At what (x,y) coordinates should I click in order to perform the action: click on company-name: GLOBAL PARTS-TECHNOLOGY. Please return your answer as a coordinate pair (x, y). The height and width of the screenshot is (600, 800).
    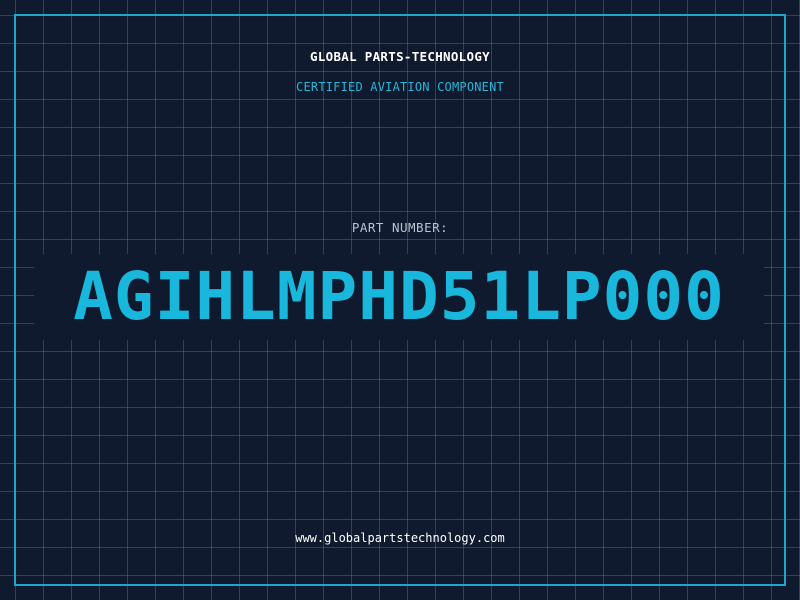
    Looking at the image, I should click on (400, 56).